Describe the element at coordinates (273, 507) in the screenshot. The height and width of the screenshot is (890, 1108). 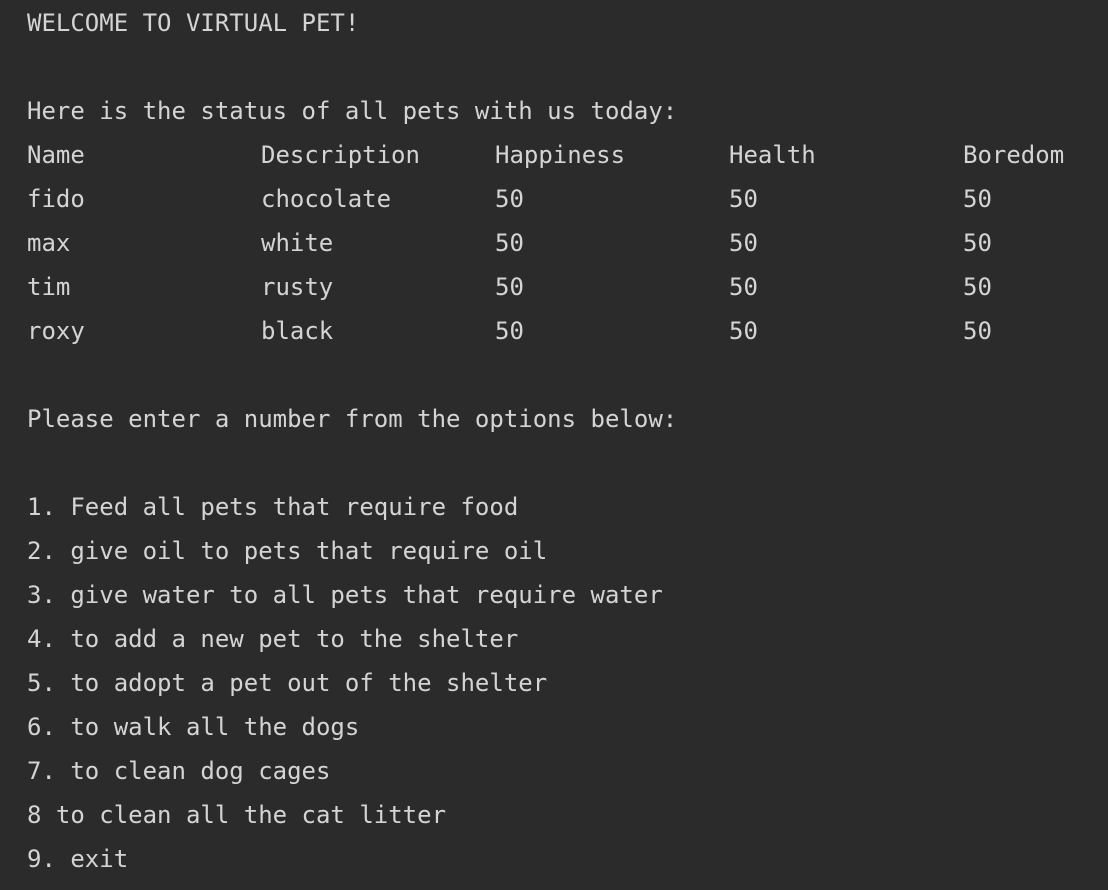
I see `option-feed: 1. Feed all pets that require food` at that location.